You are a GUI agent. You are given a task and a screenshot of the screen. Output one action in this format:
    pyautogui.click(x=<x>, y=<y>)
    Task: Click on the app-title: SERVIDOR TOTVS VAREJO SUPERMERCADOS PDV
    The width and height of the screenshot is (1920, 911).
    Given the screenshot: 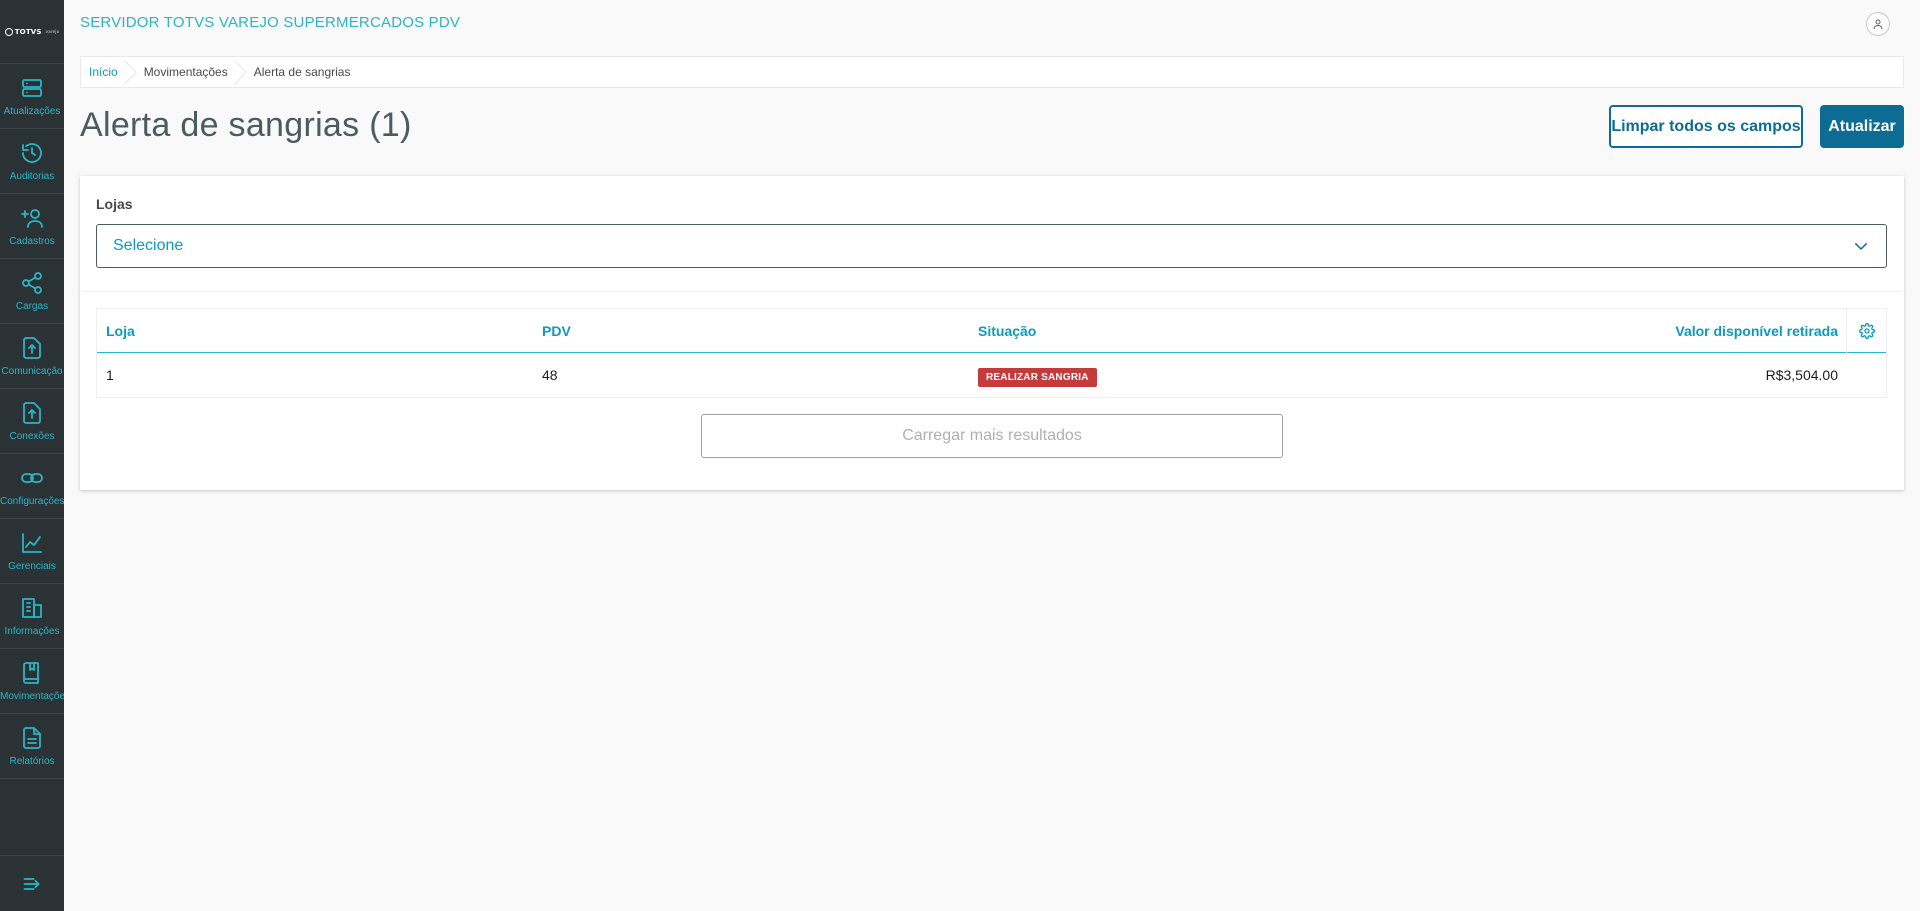 What is the action you would take?
    pyautogui.click(x=270, y=22)
    